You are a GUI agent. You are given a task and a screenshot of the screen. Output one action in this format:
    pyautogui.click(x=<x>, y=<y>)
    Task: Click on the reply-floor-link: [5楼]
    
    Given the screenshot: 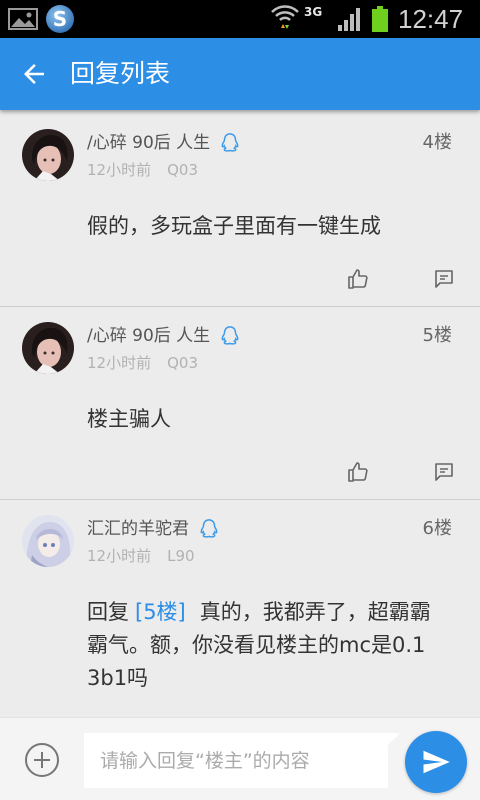 What is the action you would take?
    pyautogui.click(x=160, y=612)
    